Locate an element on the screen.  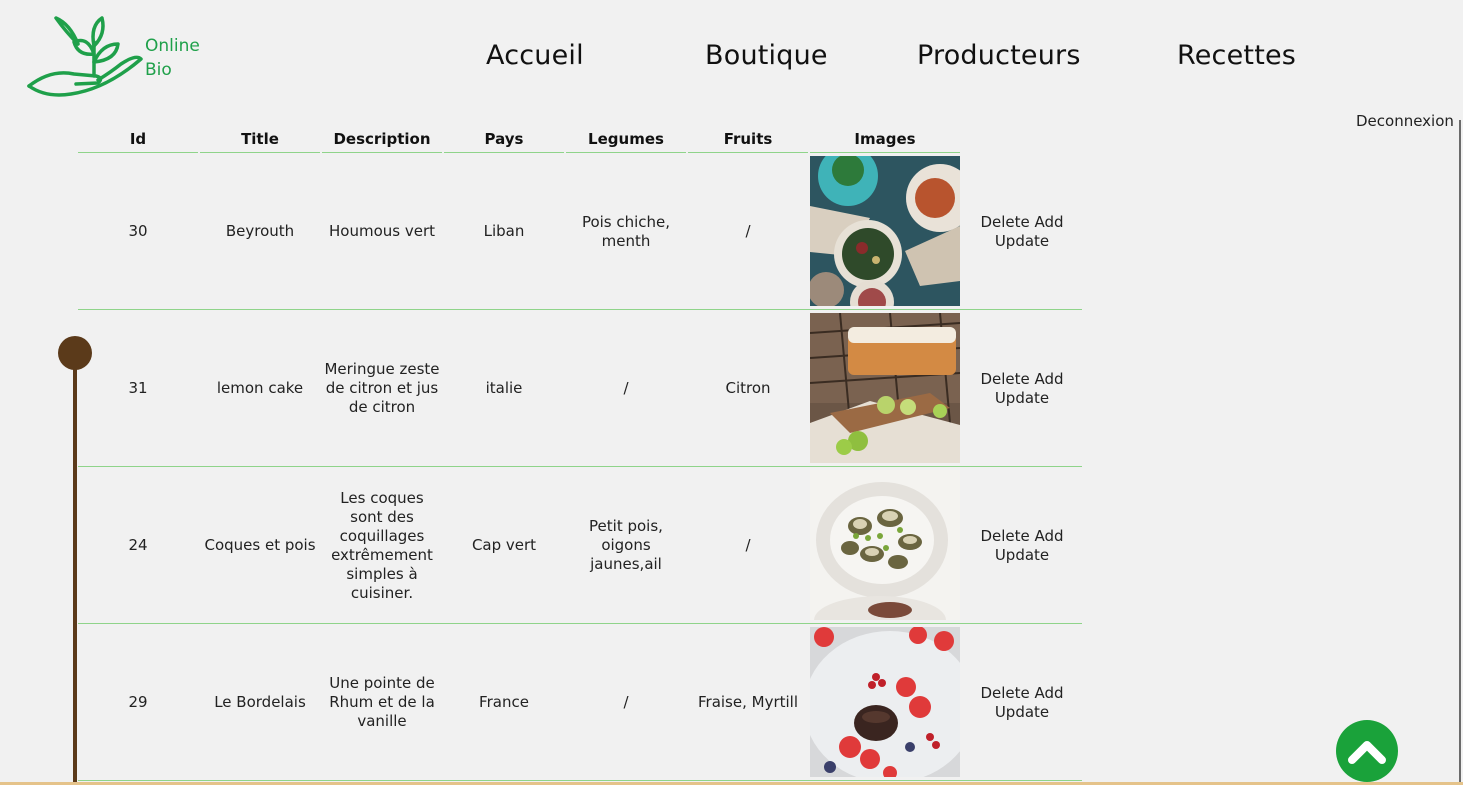
header-id: Id is located at coordinates (138, 139).